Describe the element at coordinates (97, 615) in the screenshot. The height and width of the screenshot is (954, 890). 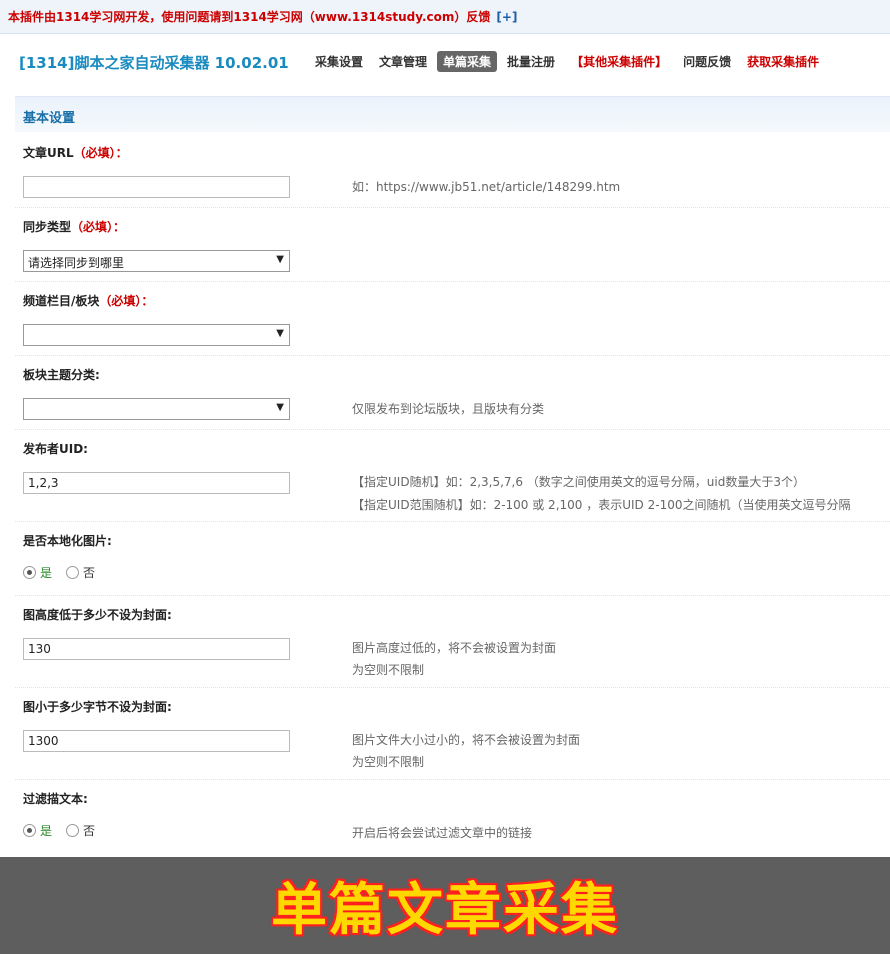
I see `min-height-label: 图高度低于多少不设为封面:` at that location.